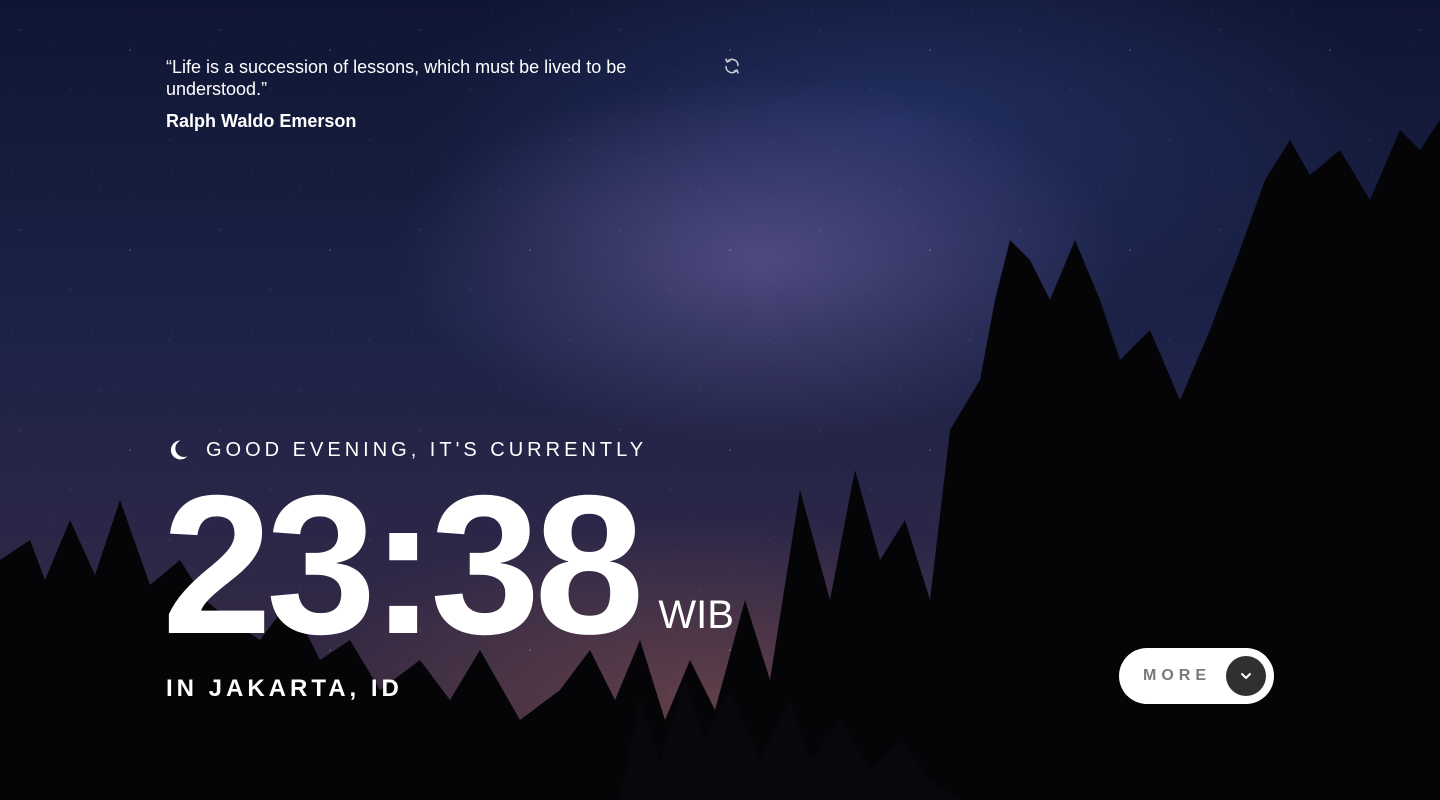  What do you see at coordinates (261, 121) in the screenshot?
I see `quote-author: Ralph Waldo Emerson` at bounding box center [261, 121].